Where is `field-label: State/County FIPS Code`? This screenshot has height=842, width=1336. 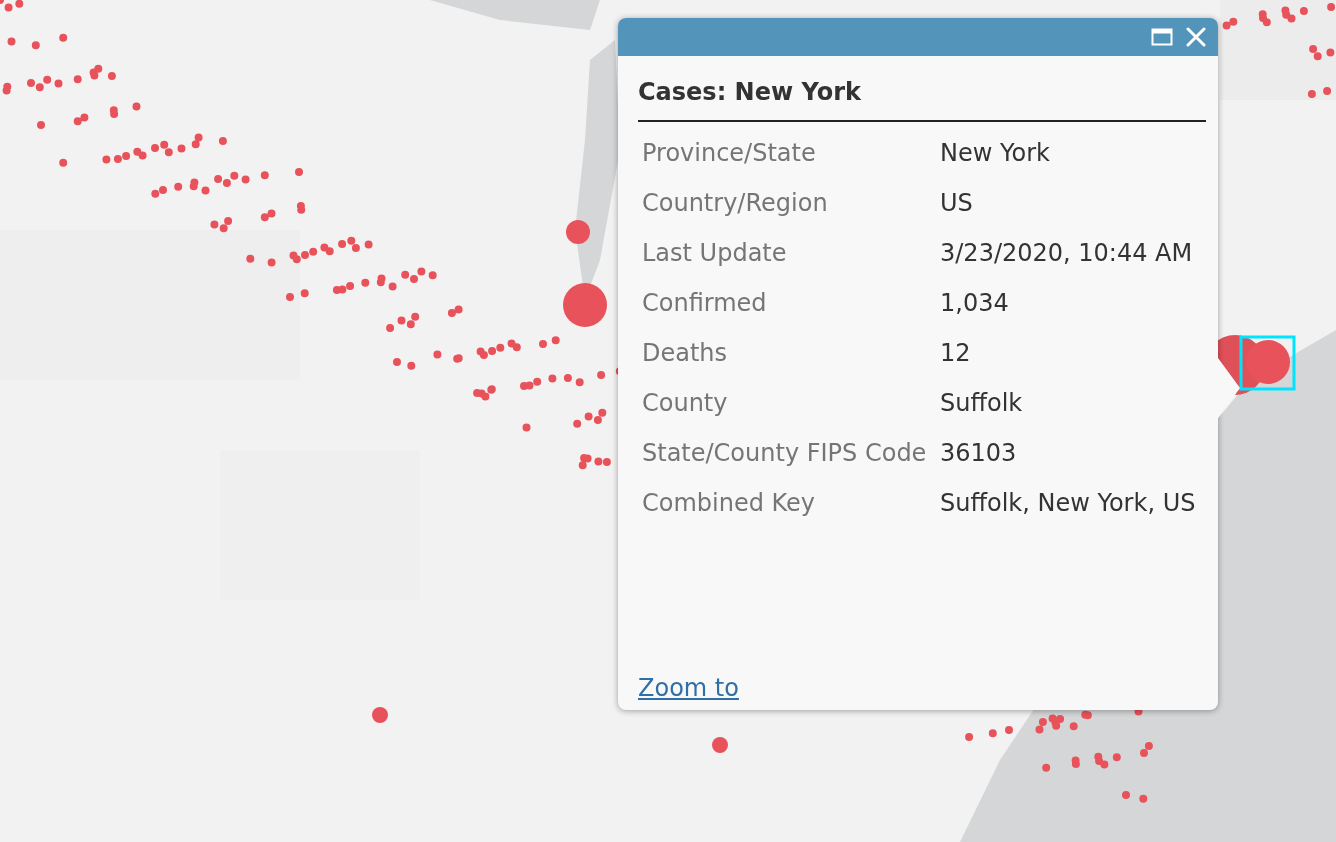
field-label: State/County FIPS Code is located at coordinates (784, 453).